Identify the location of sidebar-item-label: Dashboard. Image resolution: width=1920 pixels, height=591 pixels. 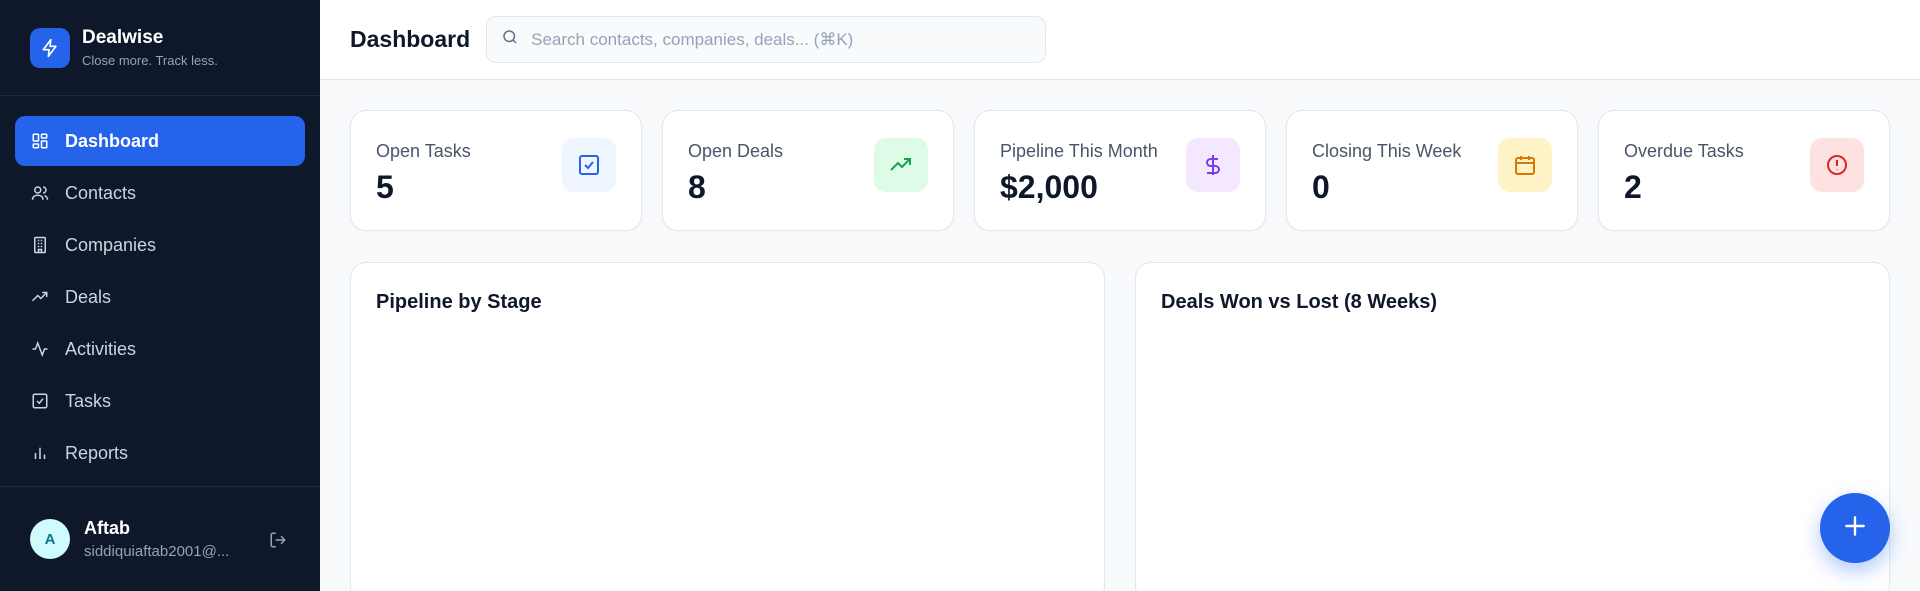
(112, 140).